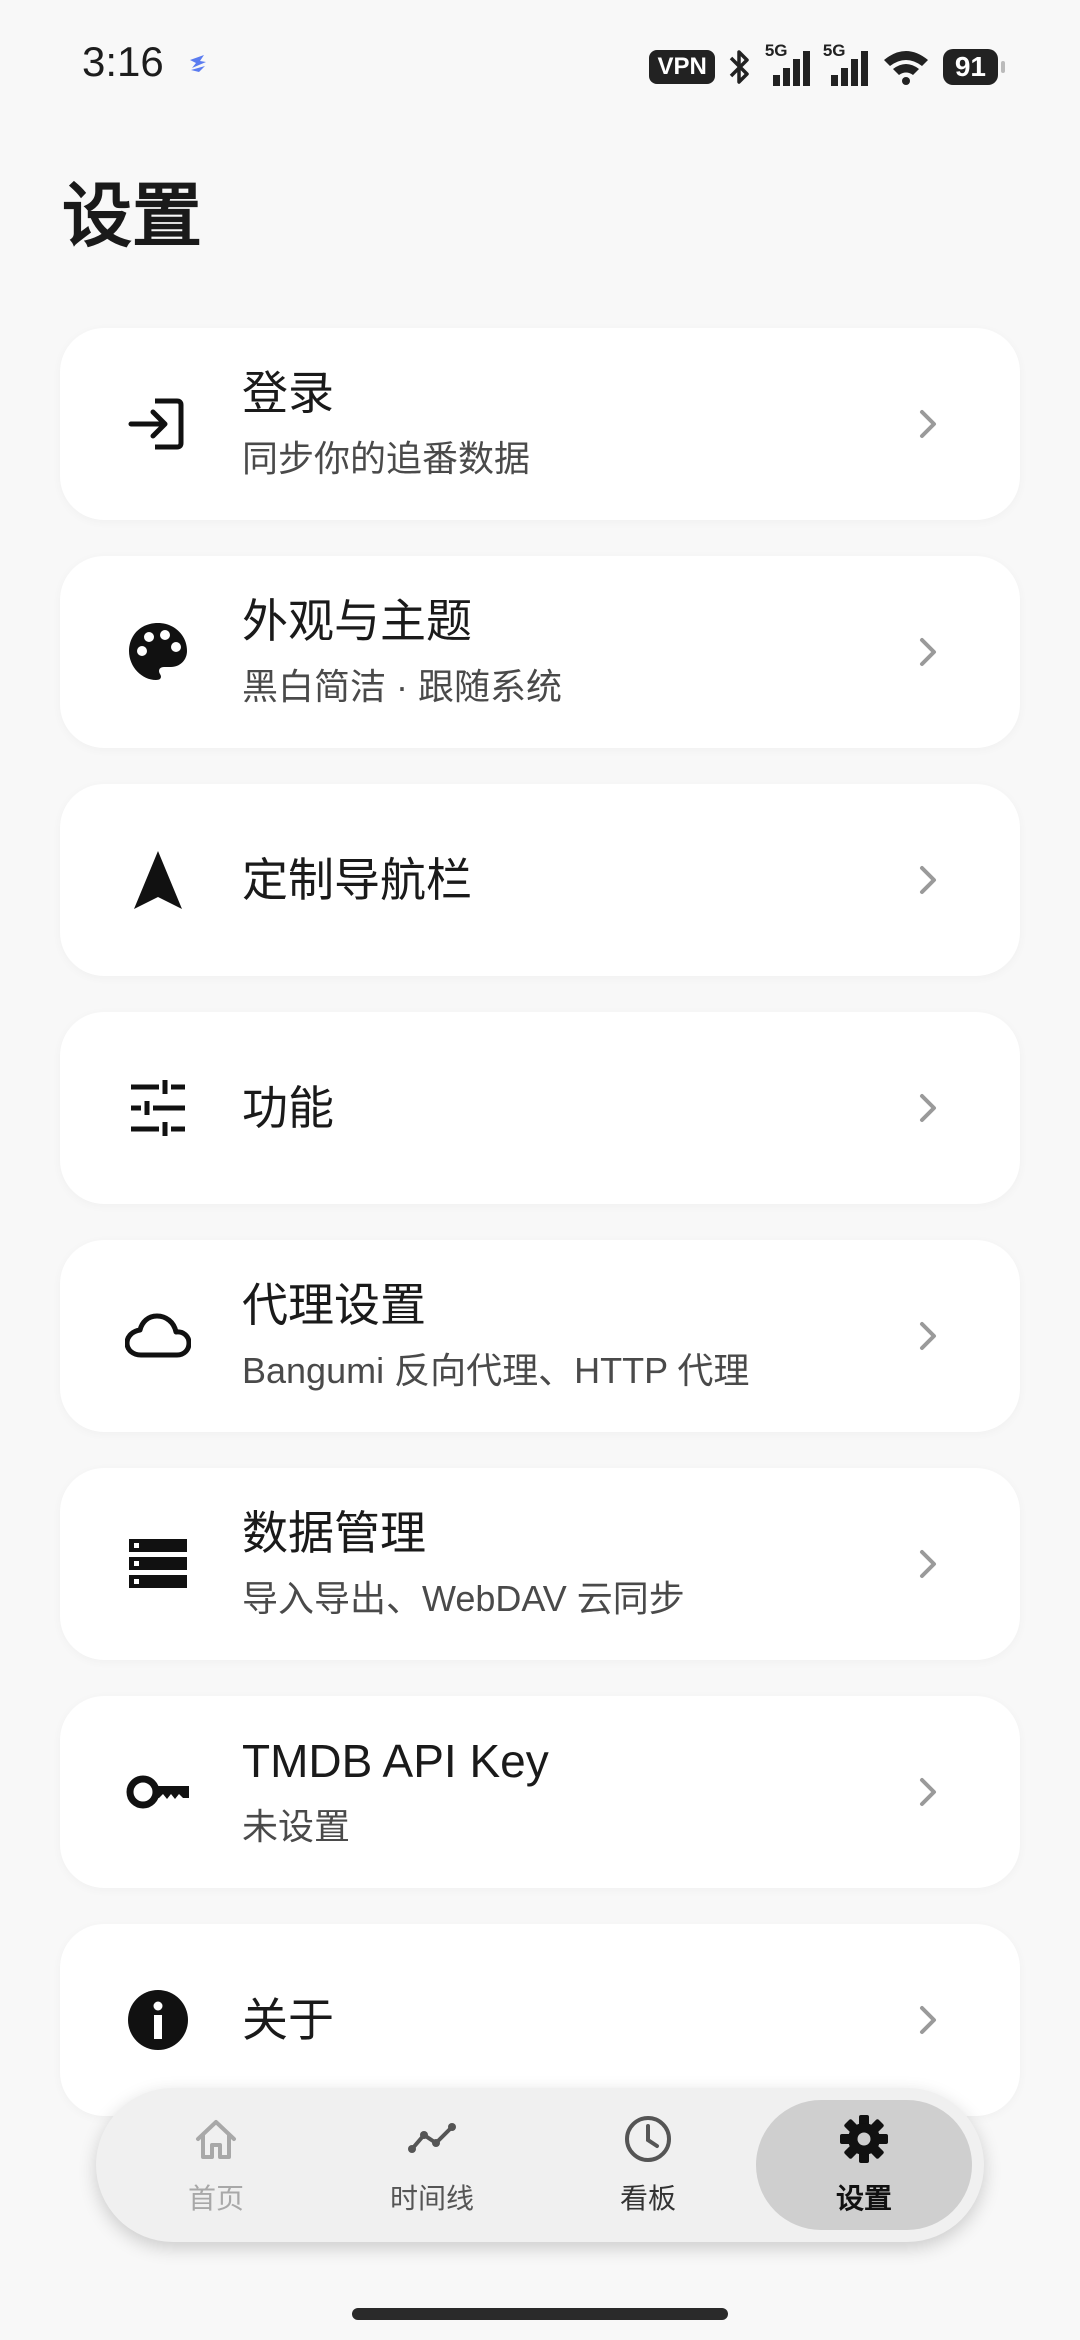 The width and height of the screenshot is (1080, 2340). What do you see at coordinates (463, 1598) in the screenshot?
I see `settings-item-subtitle: 导入导出、WebDAV 云同步` at bounding box center [463, 1598].